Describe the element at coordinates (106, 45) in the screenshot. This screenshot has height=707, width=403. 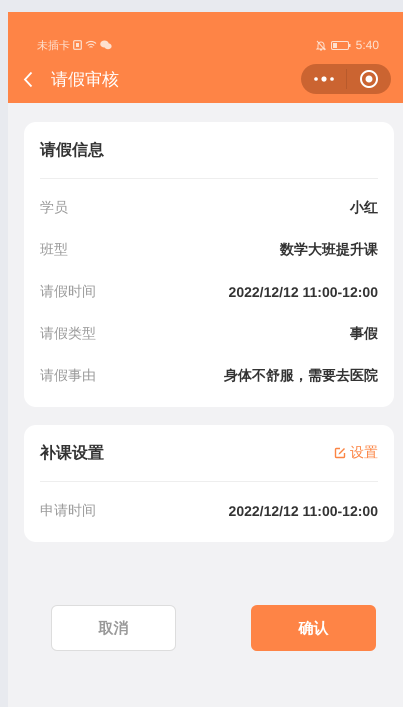
I see `chat-icon` at that location.